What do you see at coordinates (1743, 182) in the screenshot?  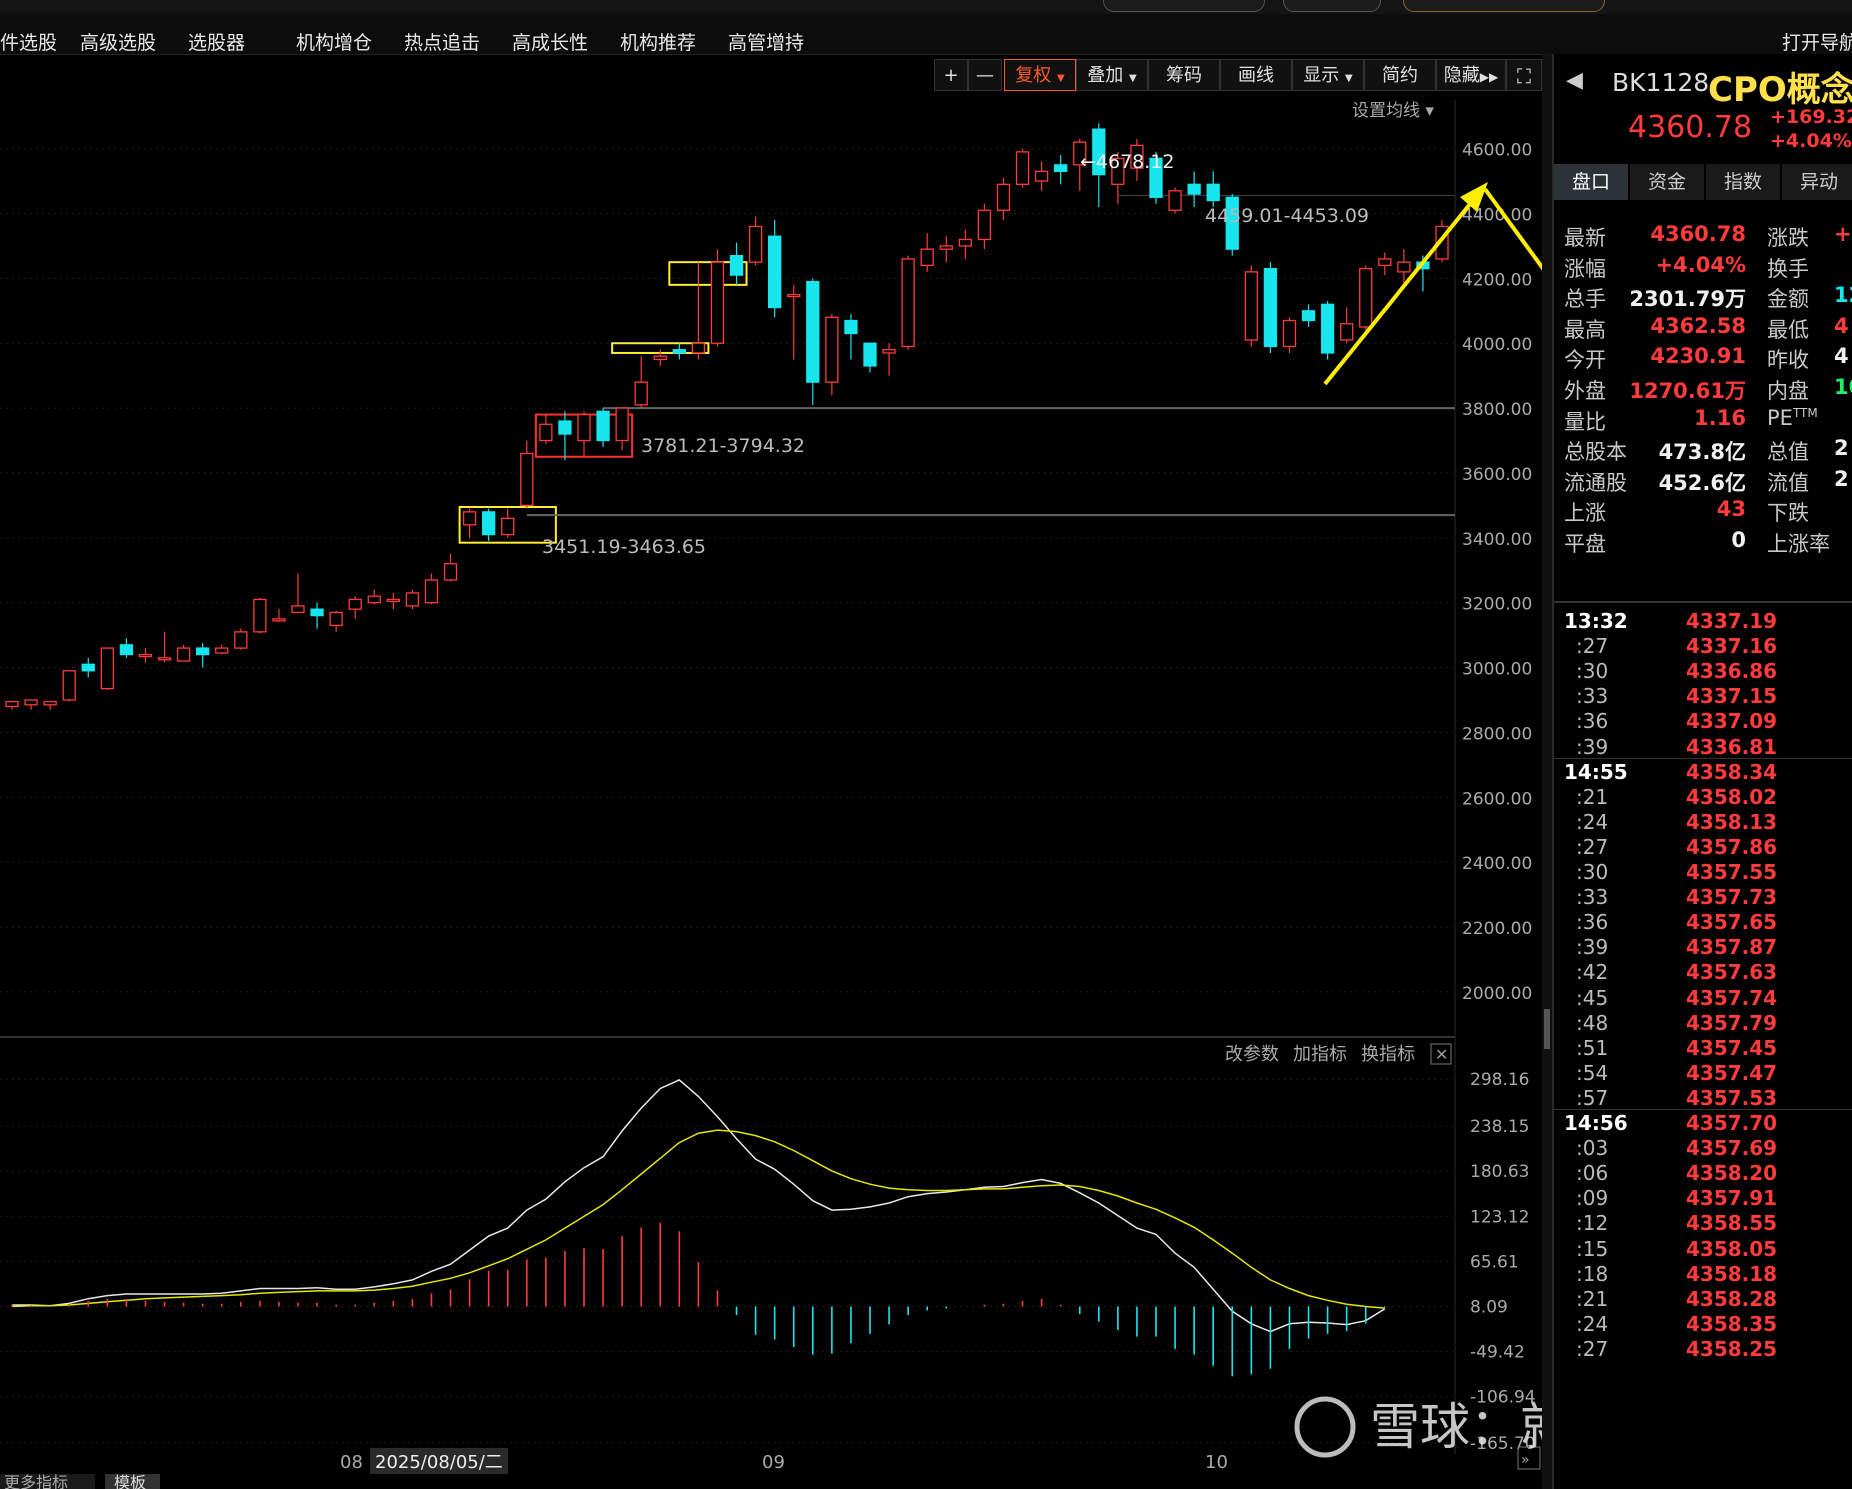 I see `tab-index: 指数` at bounding box center [1743, 182].